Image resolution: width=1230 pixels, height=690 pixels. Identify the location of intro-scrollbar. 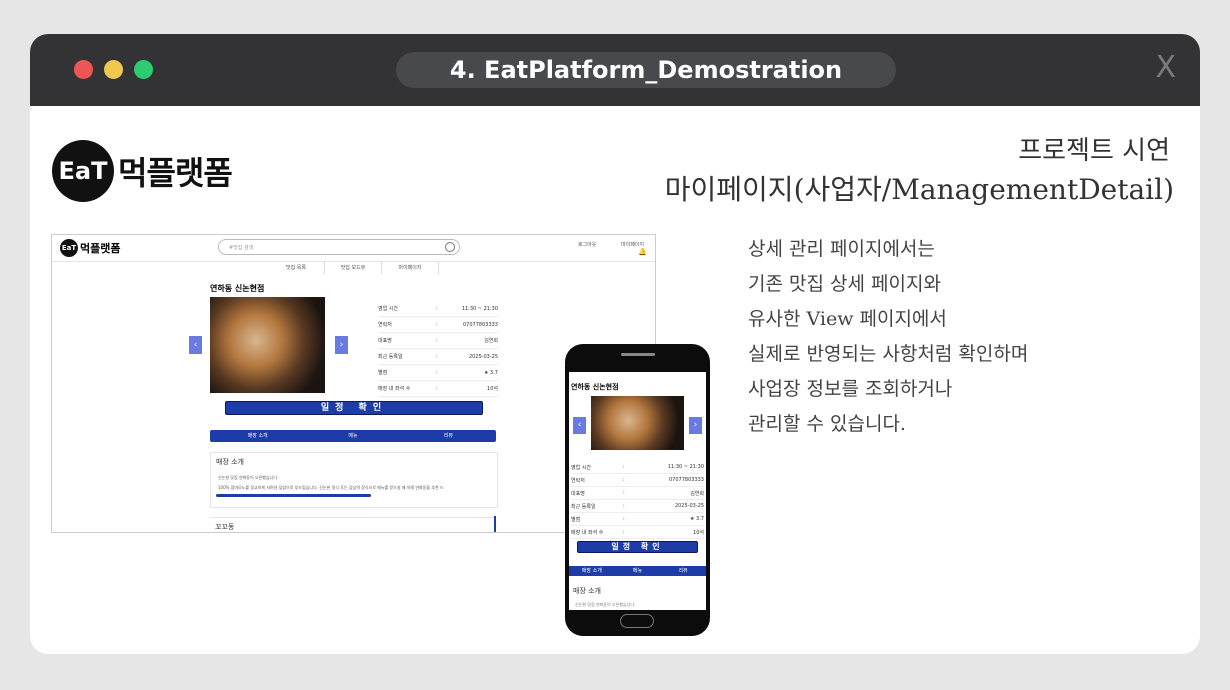
(293, 495).